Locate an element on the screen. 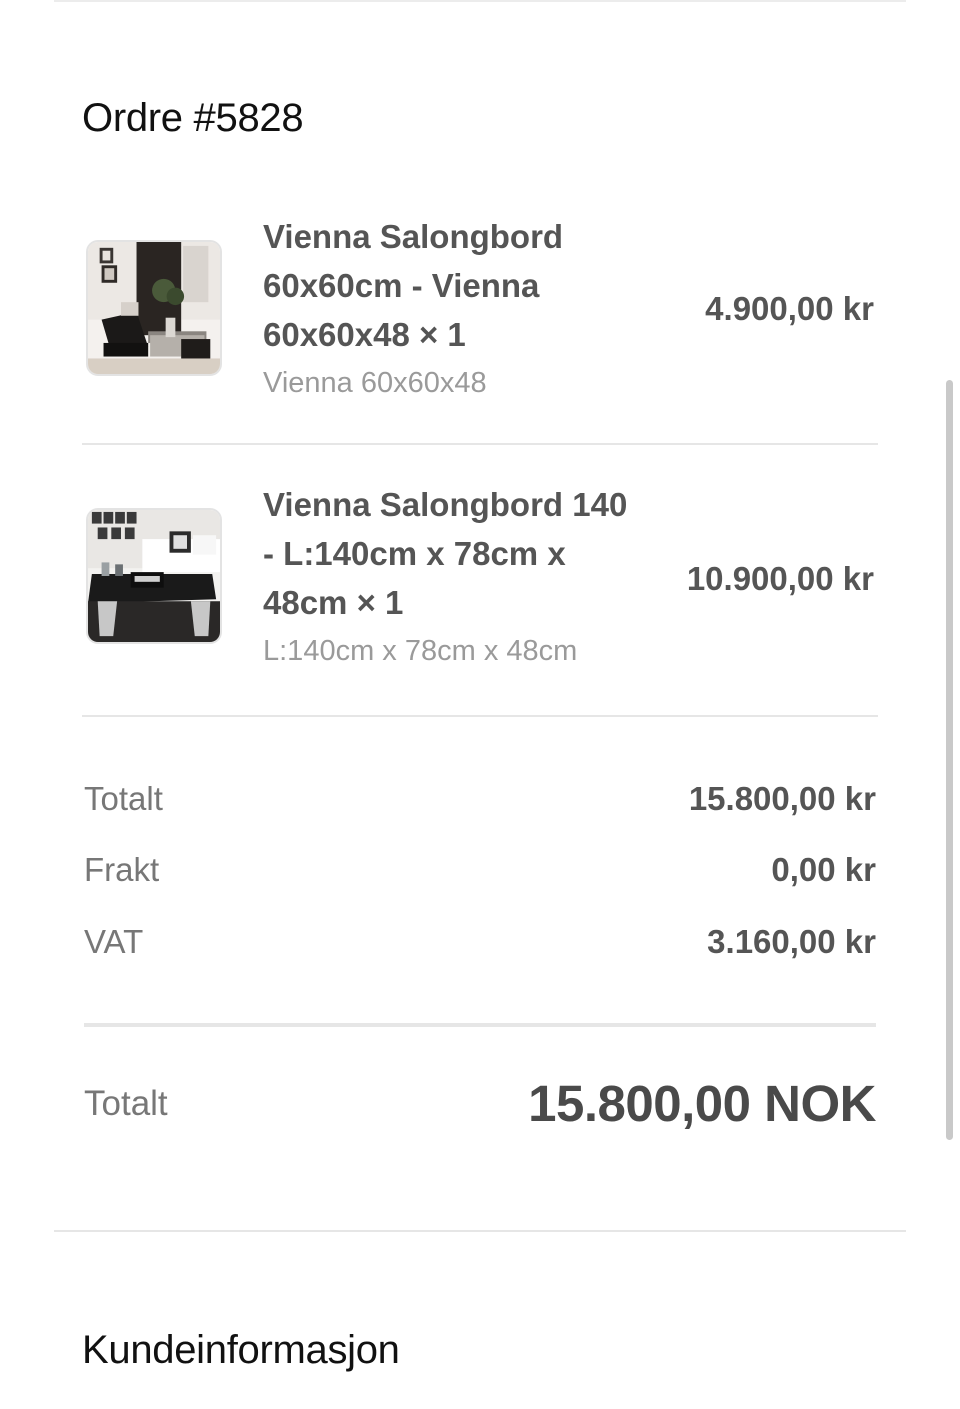 The width and height of the screenshot is (960, 1409). shipping-label: Frakt is located at coordinates (122, 869).